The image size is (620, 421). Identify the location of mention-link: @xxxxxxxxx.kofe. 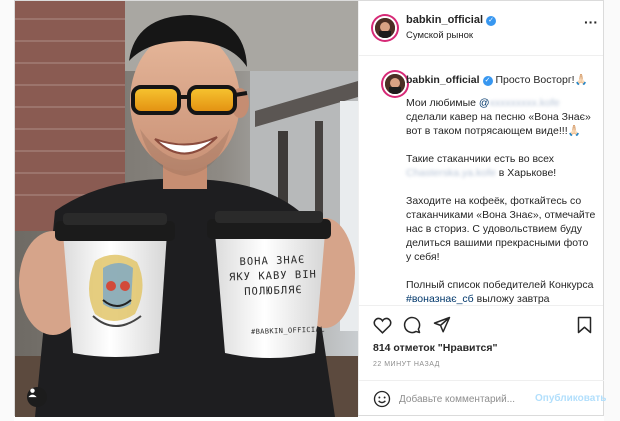
(519, 103).